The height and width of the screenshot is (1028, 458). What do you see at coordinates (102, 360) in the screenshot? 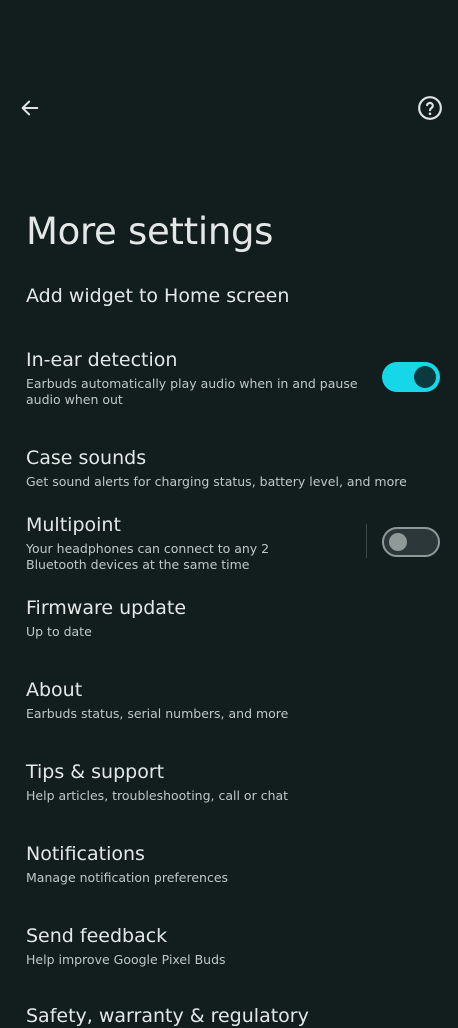
I see `item-title: In-ear detection` at bounding box center [102, 360].